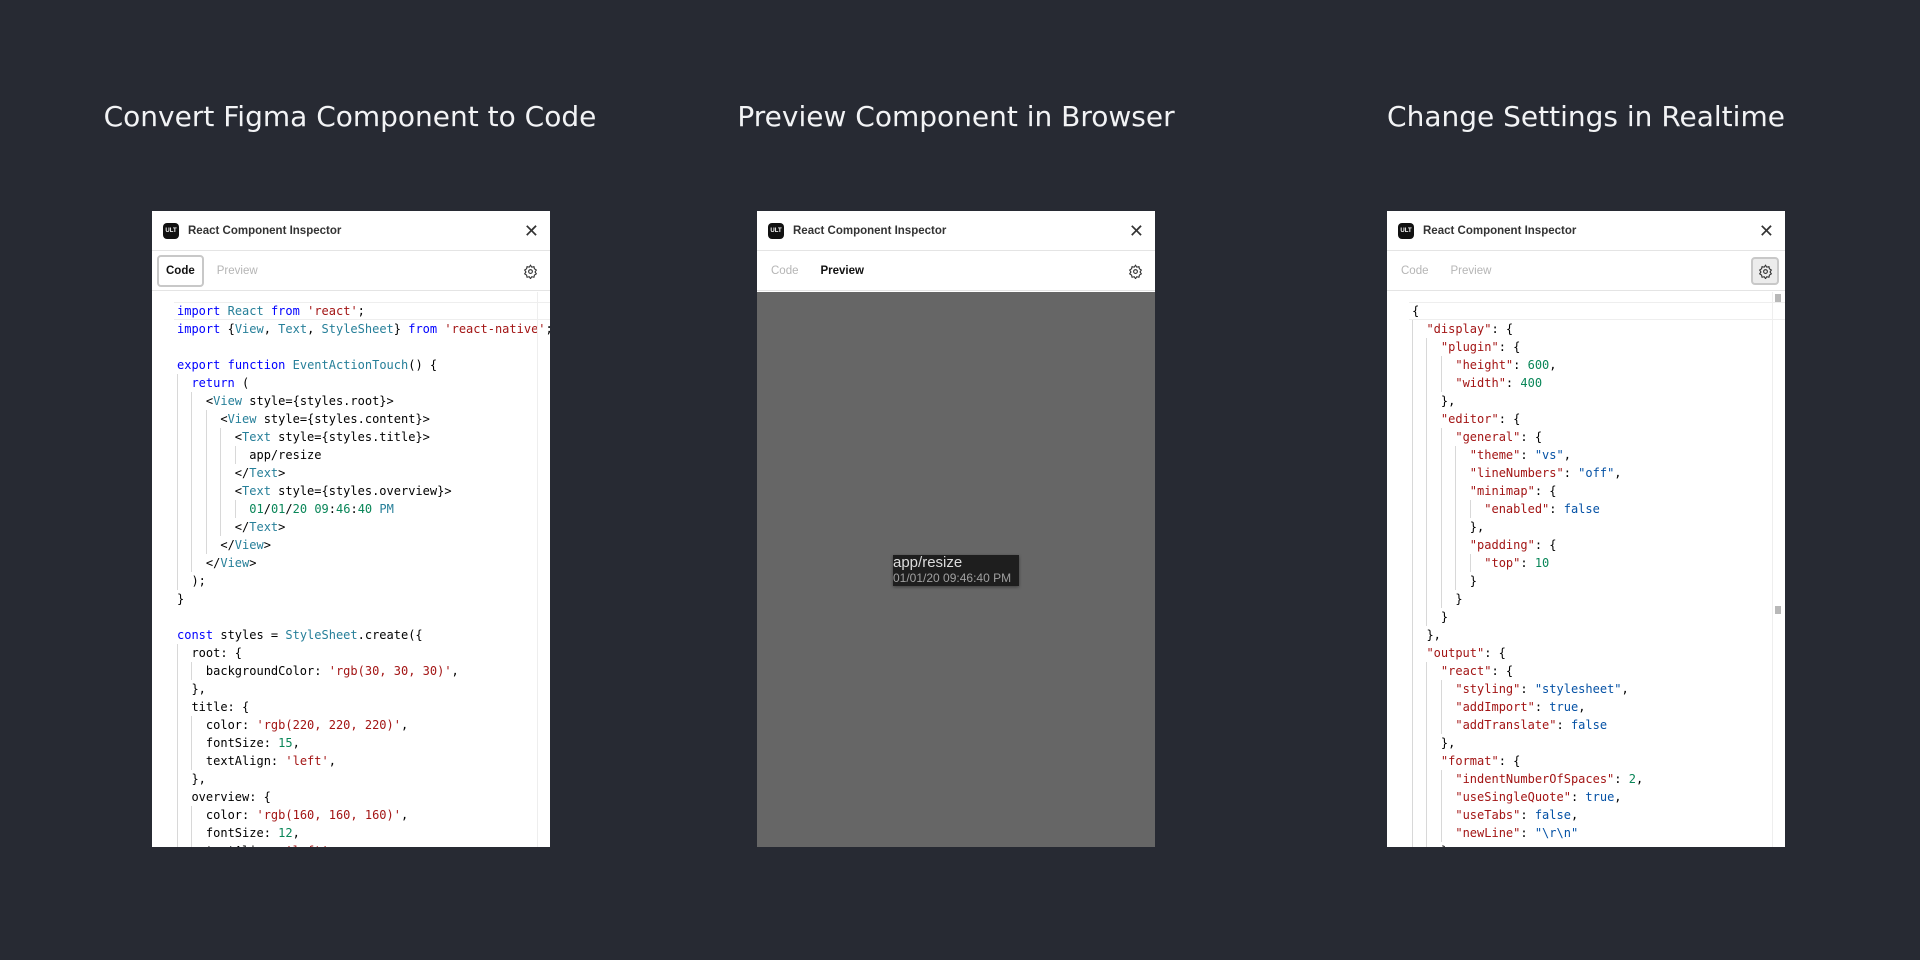 Image resolution: width=1920 pixels, height=960 pixels. Describe the element at coordinates (423, 365) in the screenshot. I see `code-token: () {` at that location.